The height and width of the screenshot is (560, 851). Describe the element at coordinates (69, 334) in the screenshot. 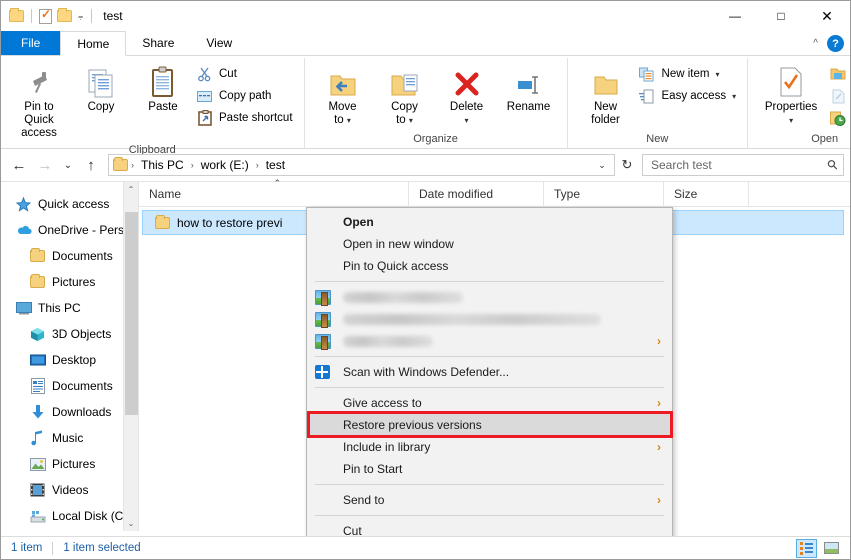

I see `sidebar-item-3d-objects: 3D Objects` at that location.